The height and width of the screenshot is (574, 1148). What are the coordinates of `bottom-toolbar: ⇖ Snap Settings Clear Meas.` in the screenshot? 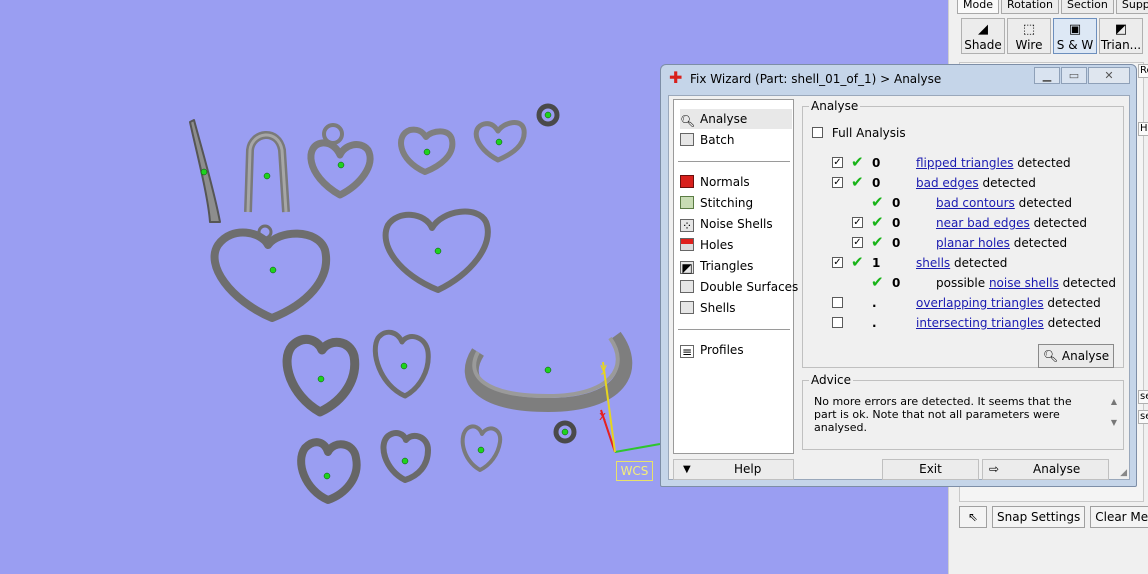 It's located at (1053, 517).